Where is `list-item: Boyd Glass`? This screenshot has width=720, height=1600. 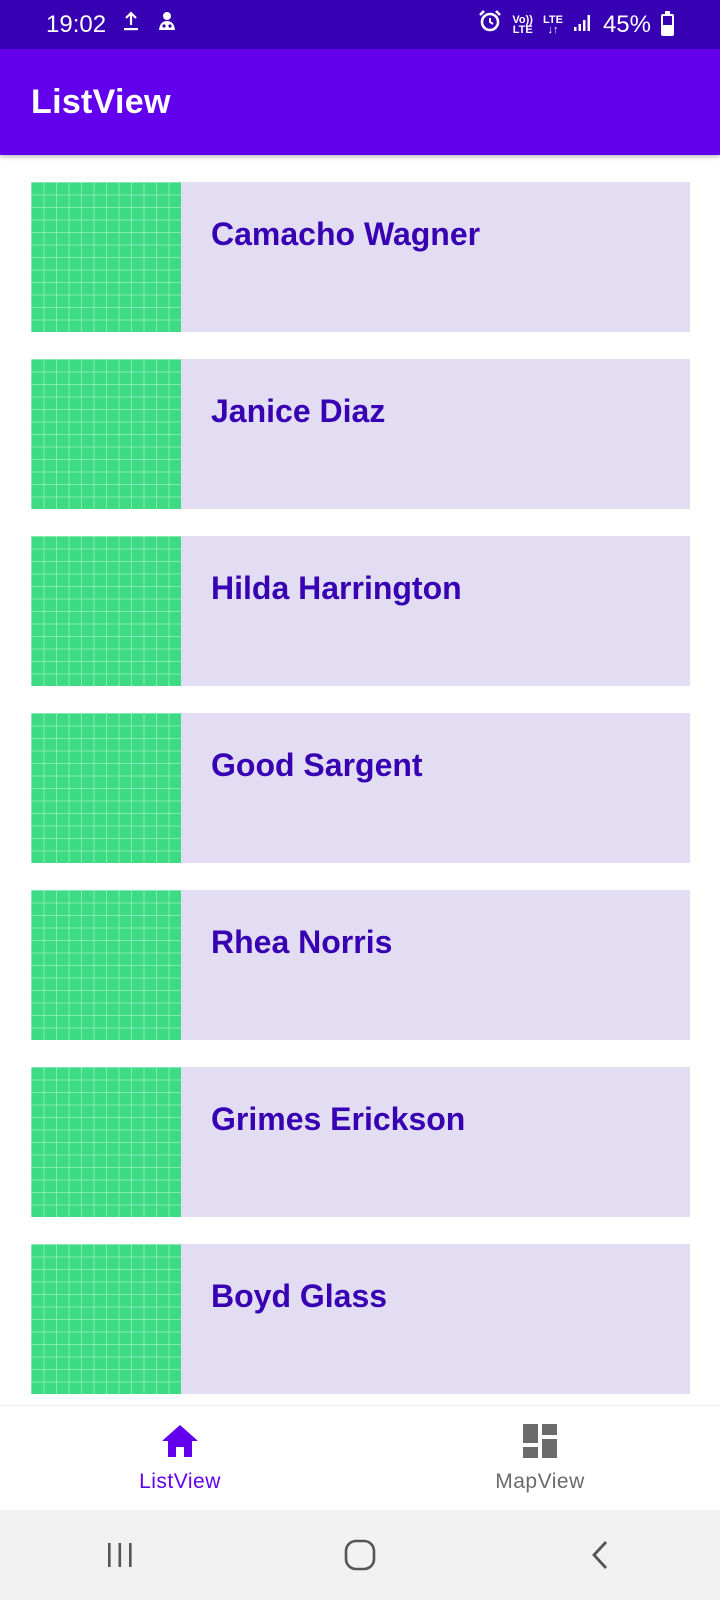 list-item: Boyd Glass is located at coordinates (360, 1319).